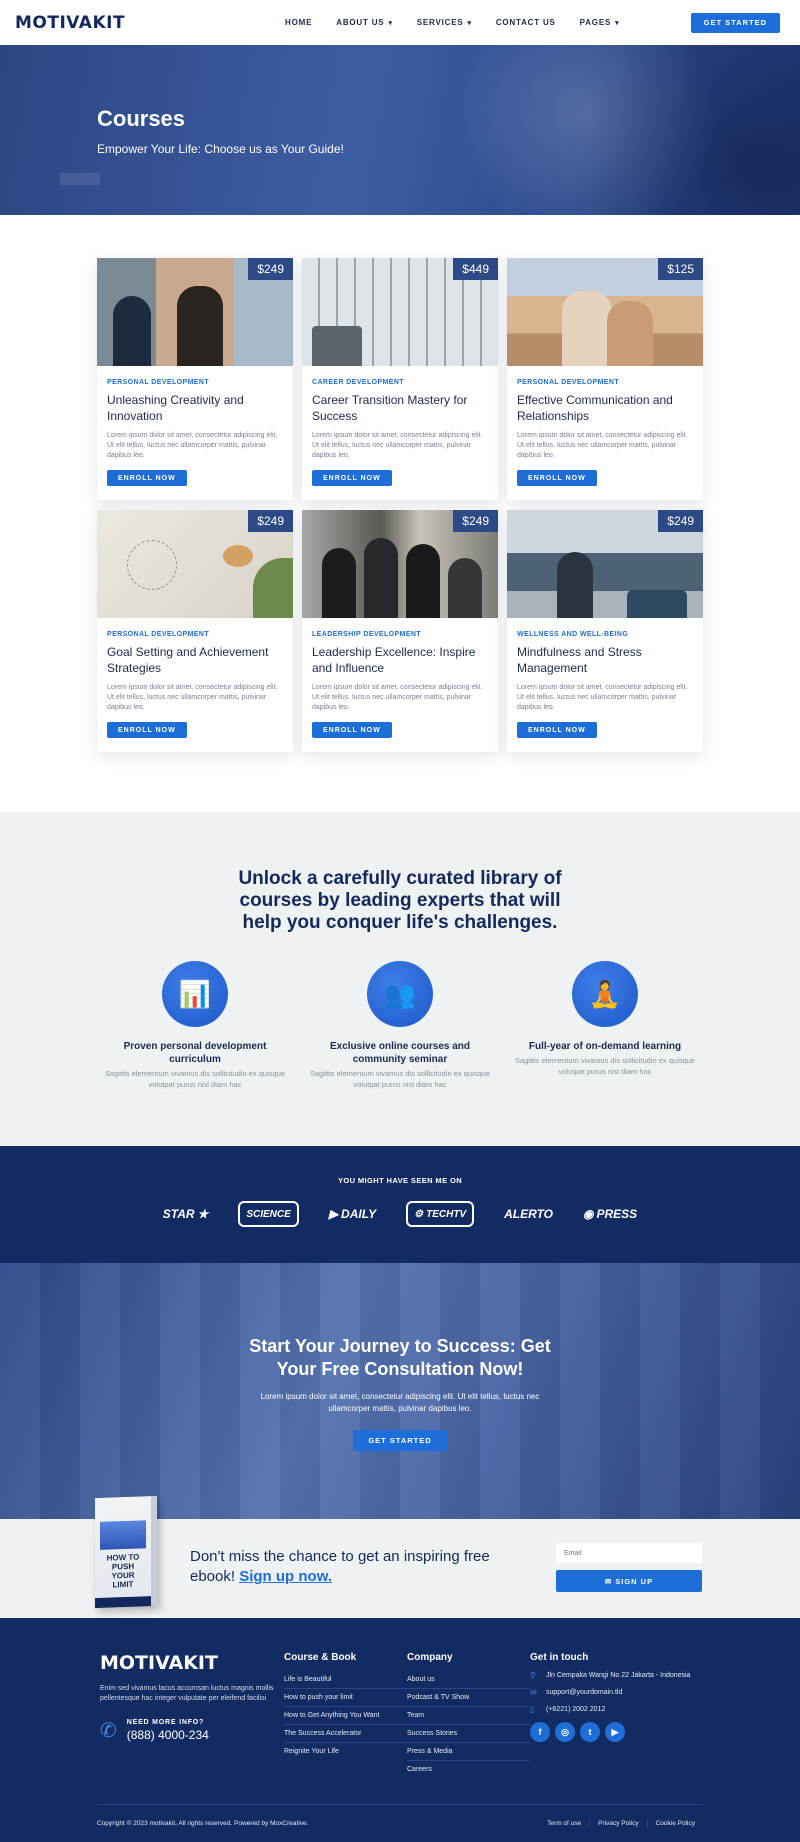  I want to click on course-category: WELLNESS AND WELL-BEING, so click(573, 634).